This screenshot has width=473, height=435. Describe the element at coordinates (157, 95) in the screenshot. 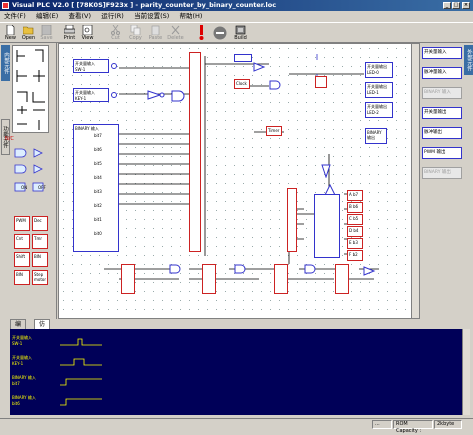

I see `not-gate-icon` at that location.